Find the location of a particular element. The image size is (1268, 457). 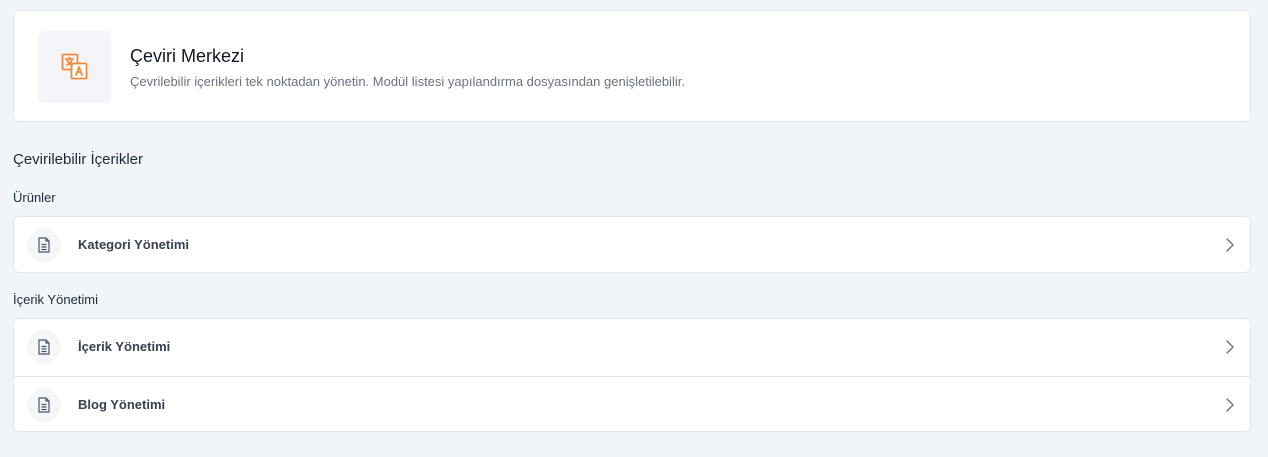

page-title: Çeviri Merkezi is located at coordinates (187, 56).